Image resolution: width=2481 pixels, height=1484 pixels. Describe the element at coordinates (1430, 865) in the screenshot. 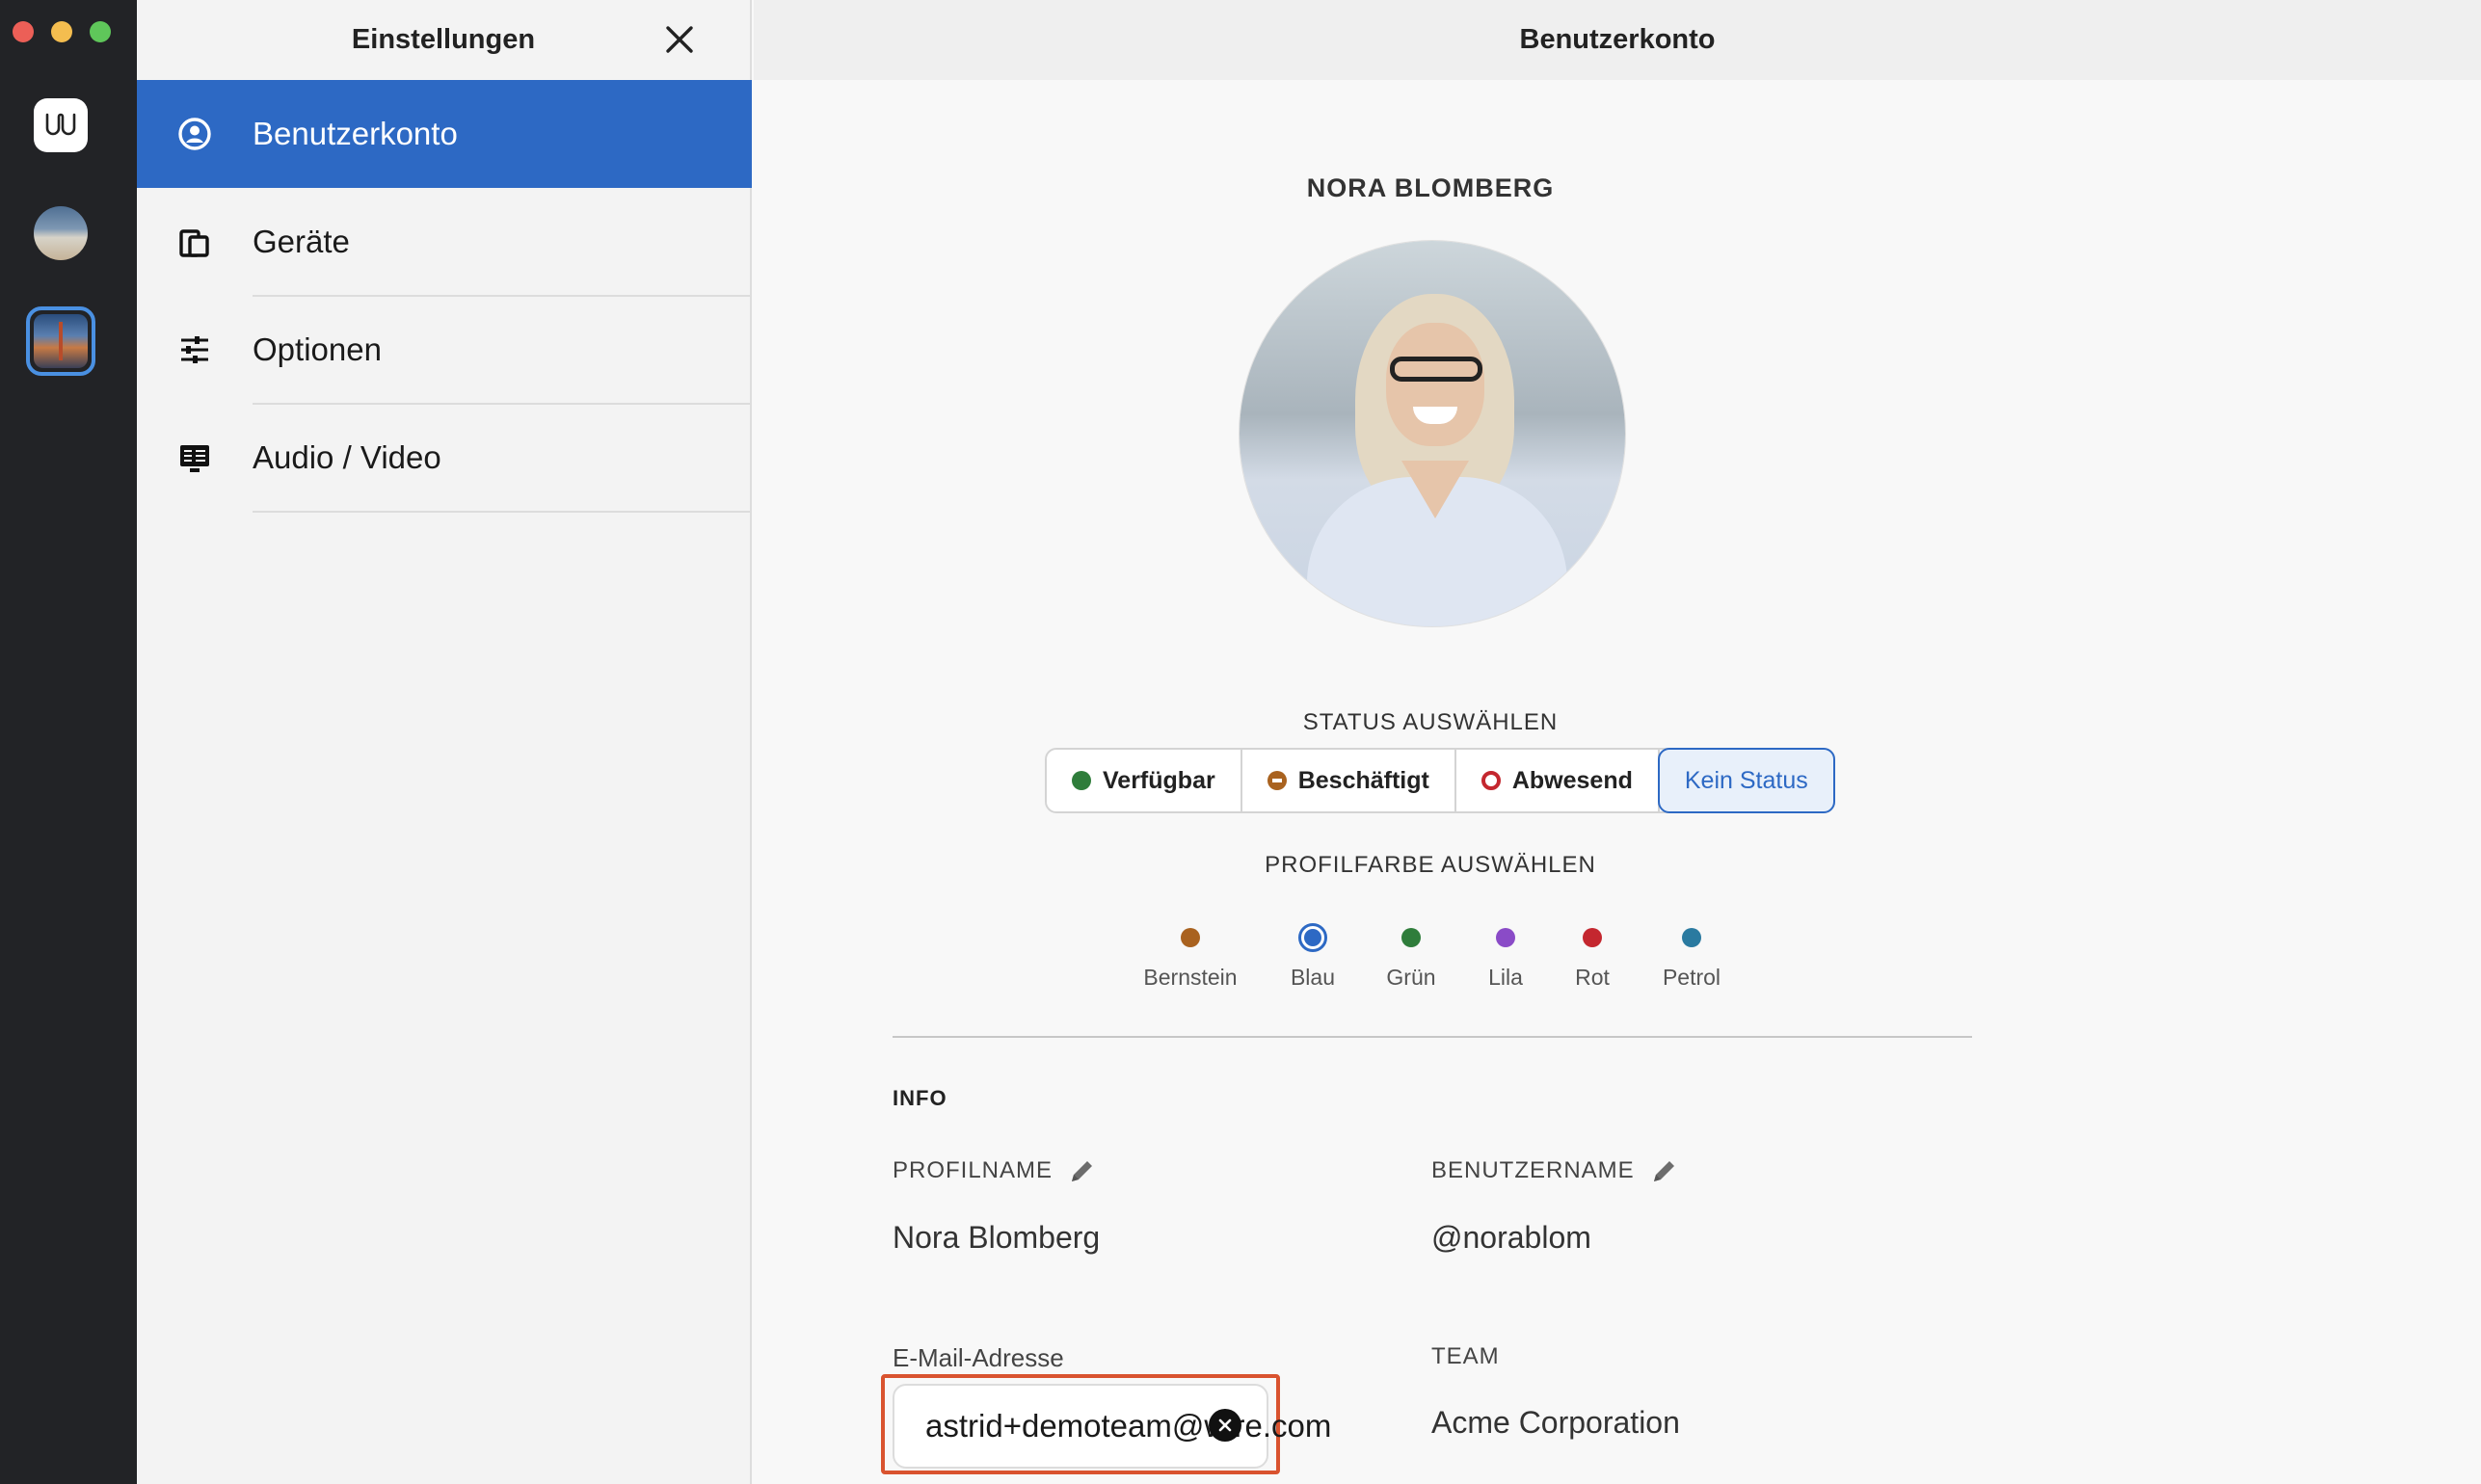

I see `profile-color-section-label: PROFILFARBE AUSWÄHLEN` at that location.